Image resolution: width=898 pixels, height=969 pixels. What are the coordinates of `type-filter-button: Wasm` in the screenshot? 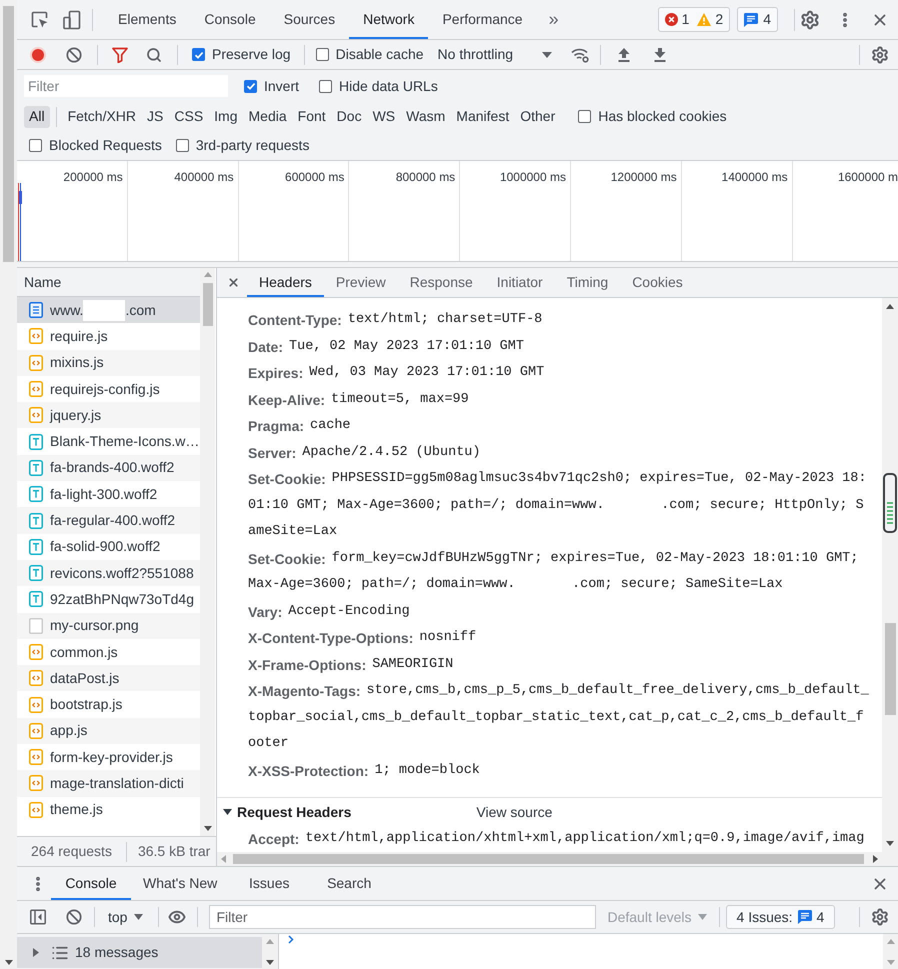 It's located at (425, 117).